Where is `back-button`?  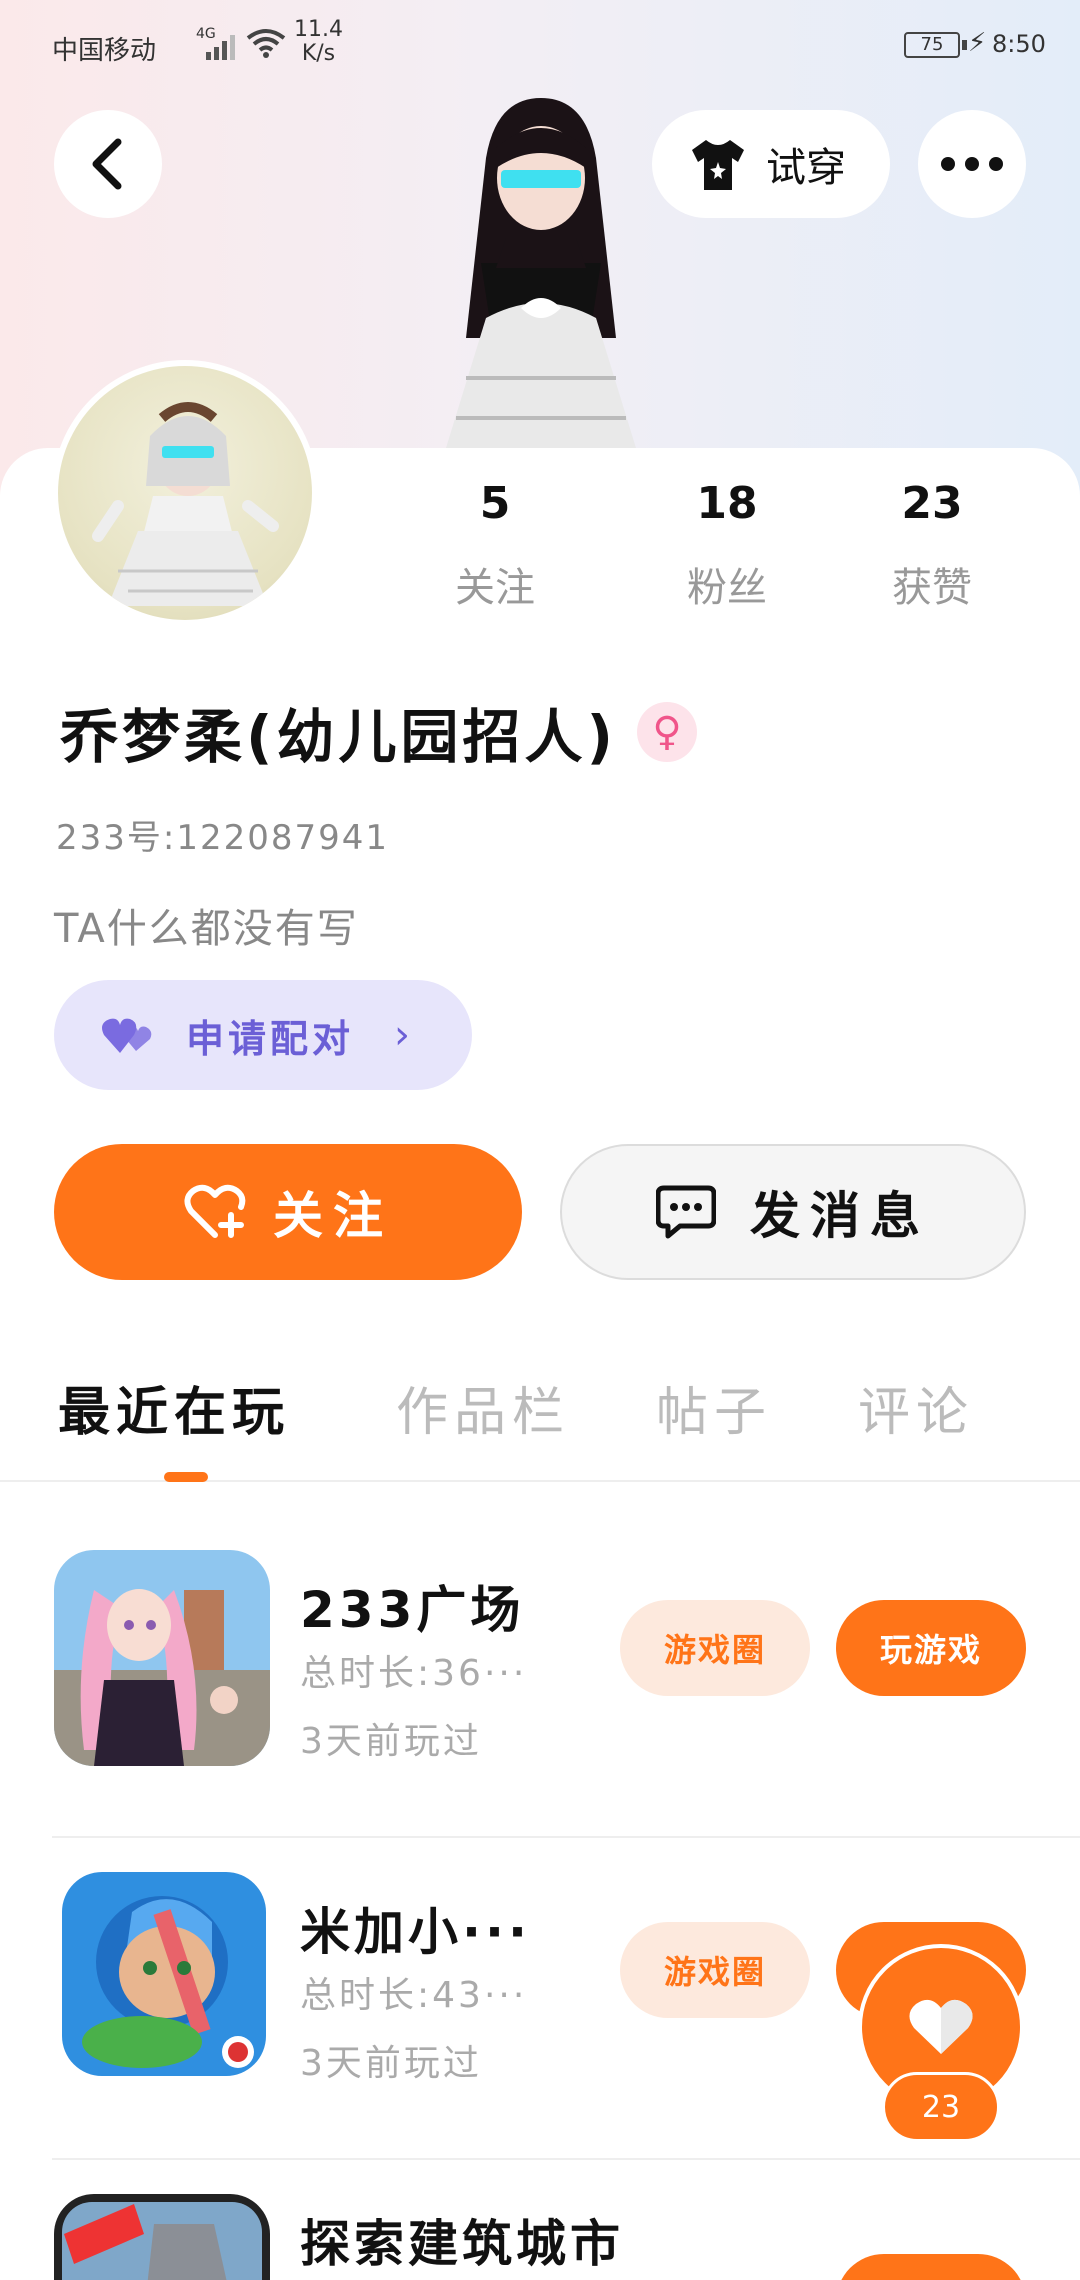 back-button is located at coordinates (108, 164).